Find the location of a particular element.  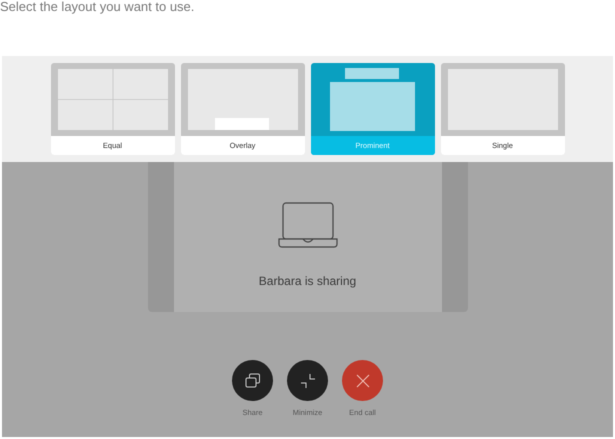

minimize-button is located at coordinates (307, 380).